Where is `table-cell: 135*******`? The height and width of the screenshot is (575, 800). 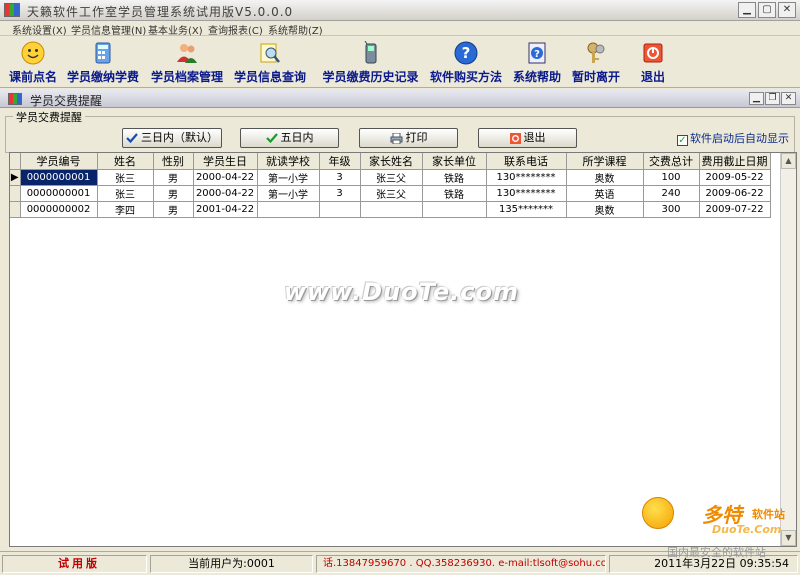
table-cell: 135******* is located at coordinates (526, 209).